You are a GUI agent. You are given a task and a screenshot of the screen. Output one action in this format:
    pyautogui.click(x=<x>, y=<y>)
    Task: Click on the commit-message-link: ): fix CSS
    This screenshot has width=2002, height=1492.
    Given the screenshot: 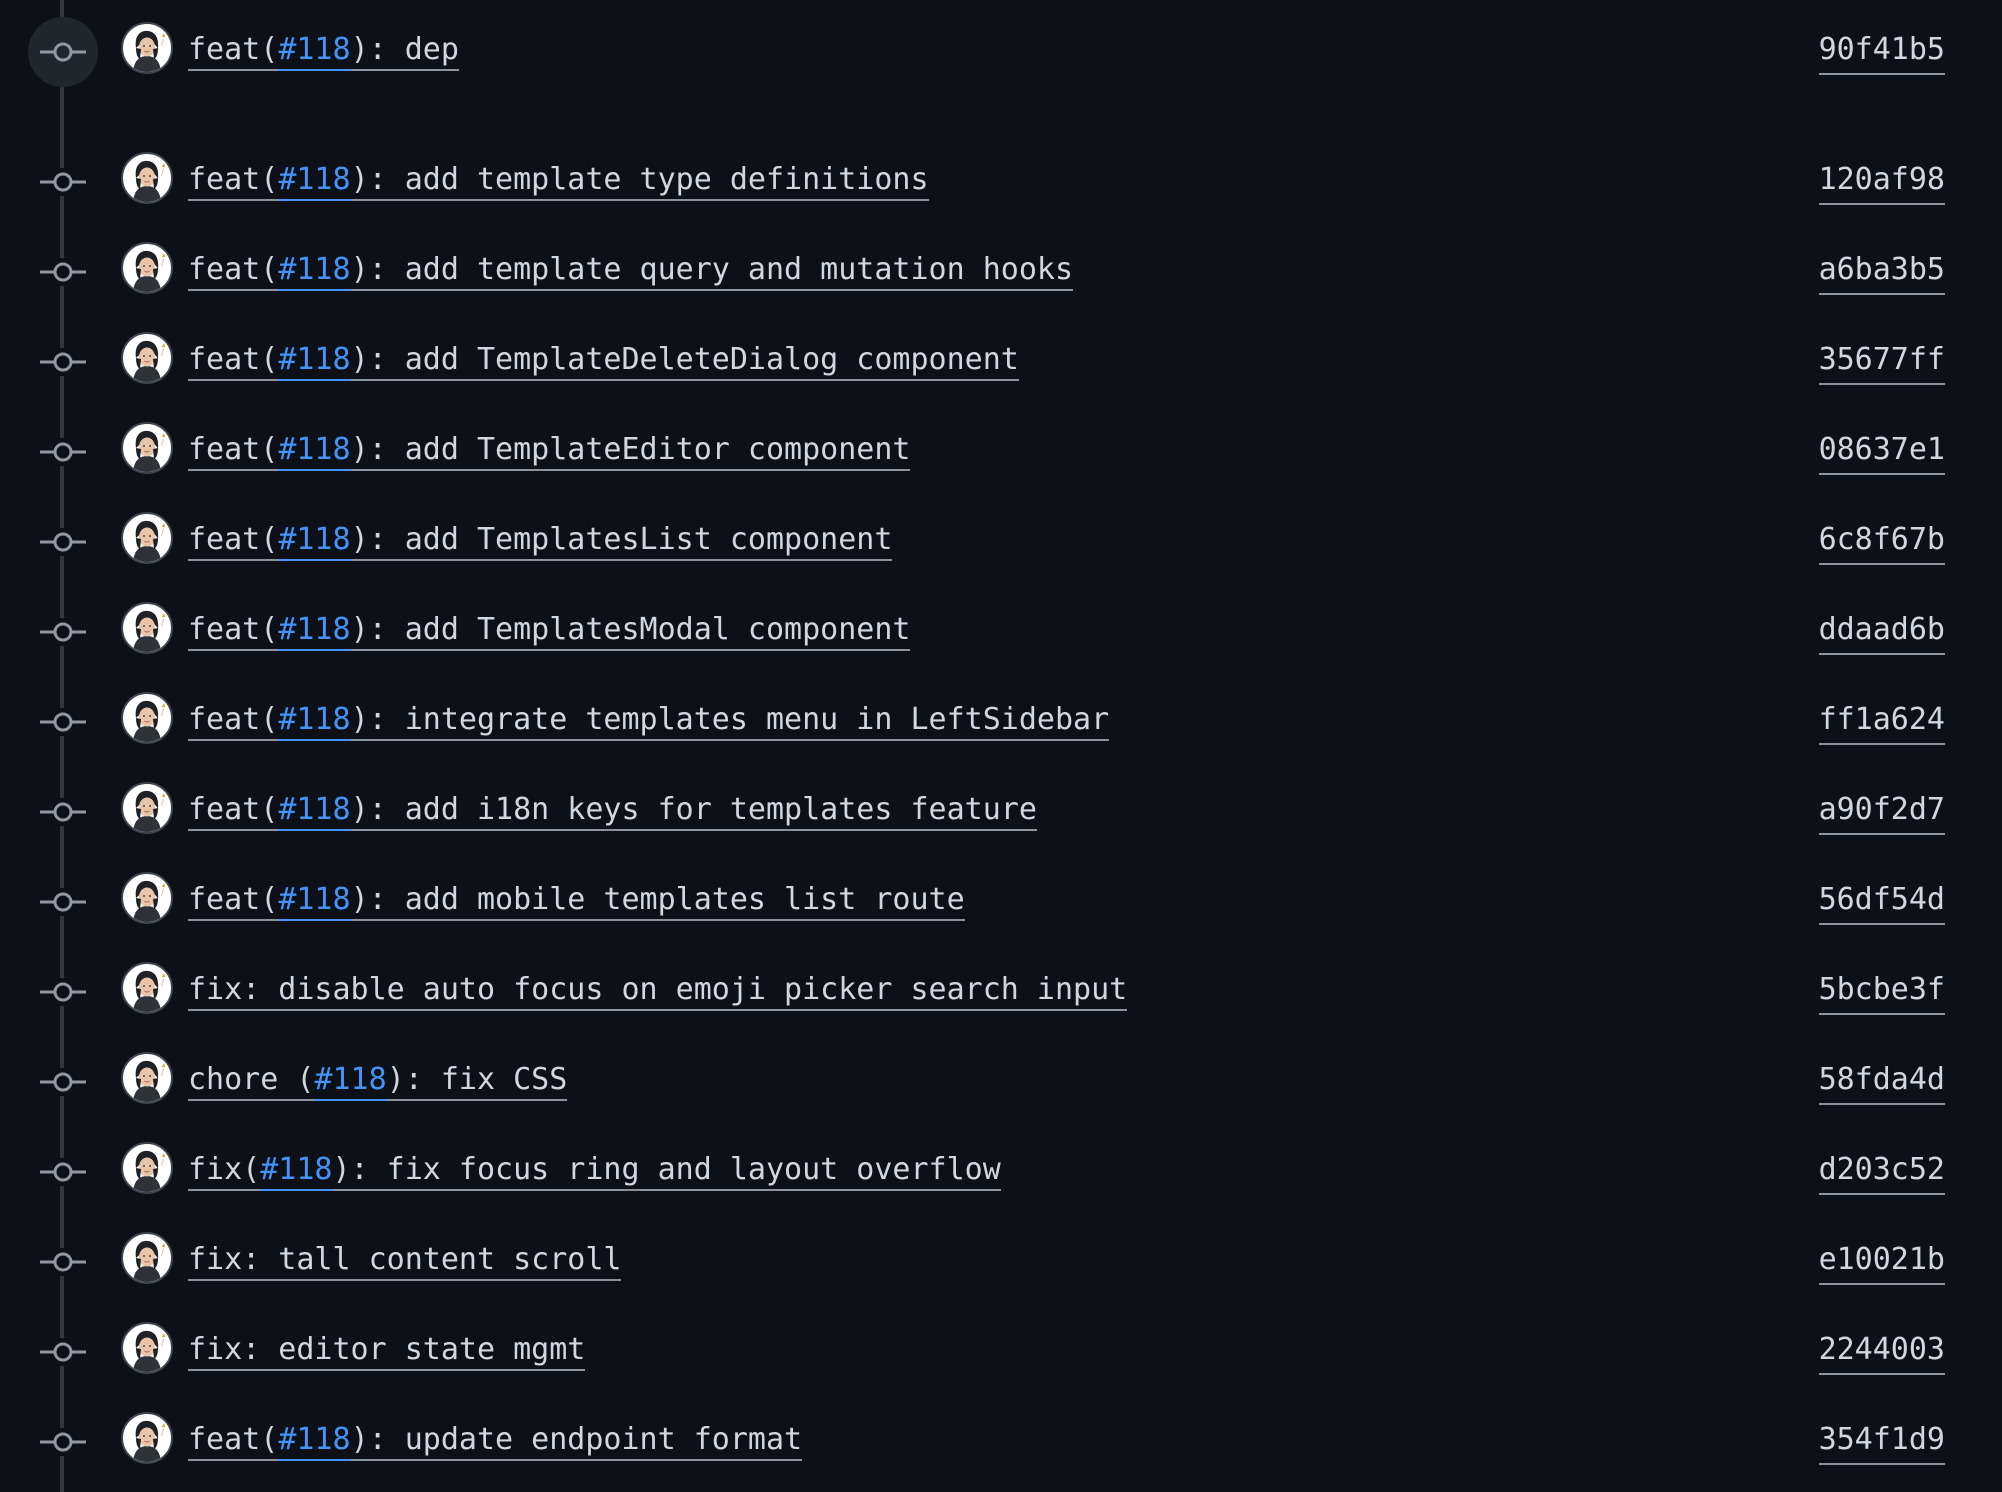 What is the action you would take?
    pyautogui.click(x=477, y=1081)
    